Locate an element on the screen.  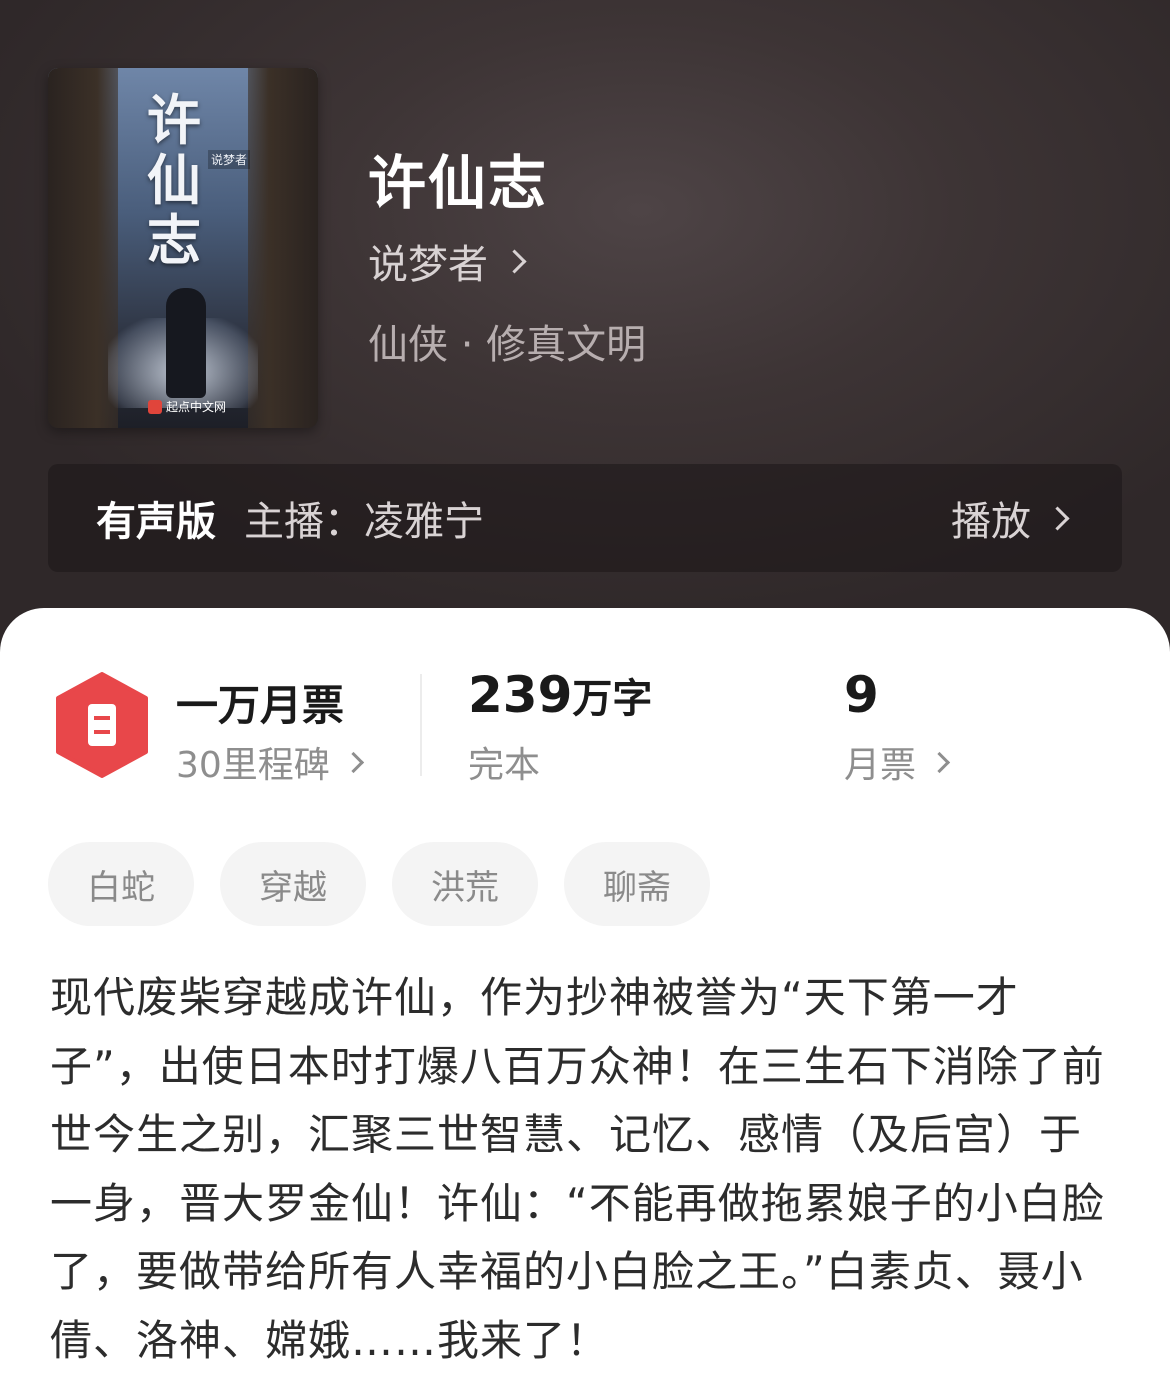
play-button: 播放 is located at coordinates (1010, 518).